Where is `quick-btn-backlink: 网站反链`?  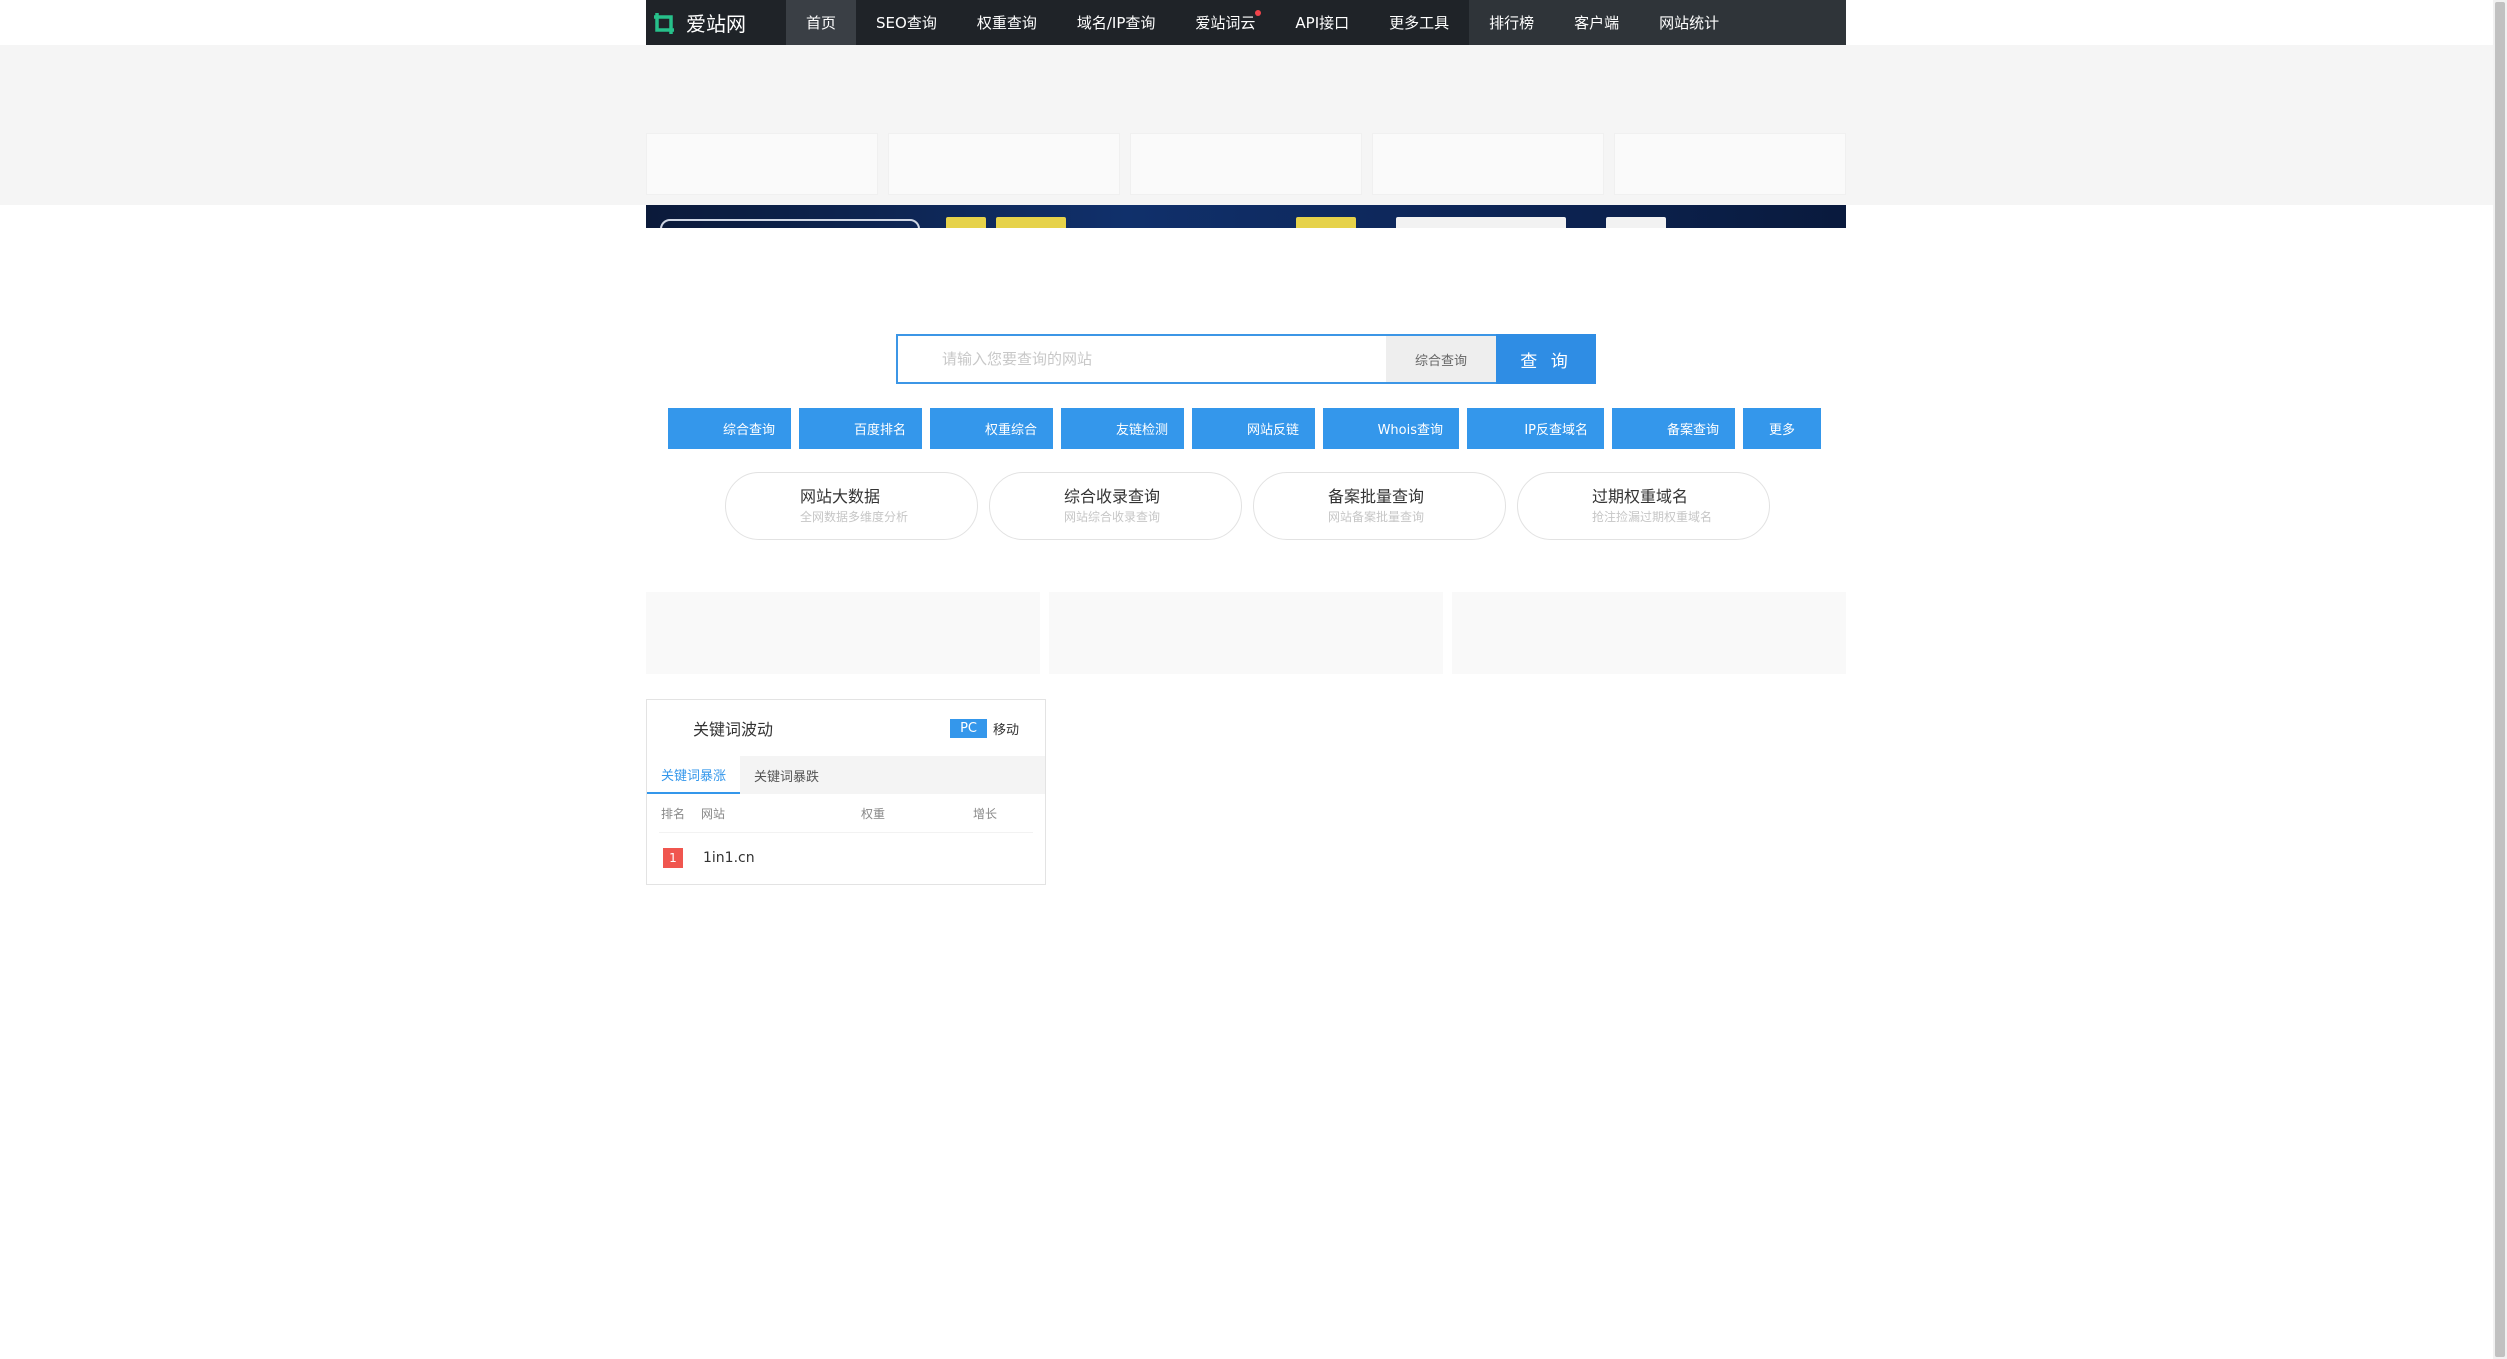
quick-btn-backlink: 网站反链 is located at coordinates (1253, 428).